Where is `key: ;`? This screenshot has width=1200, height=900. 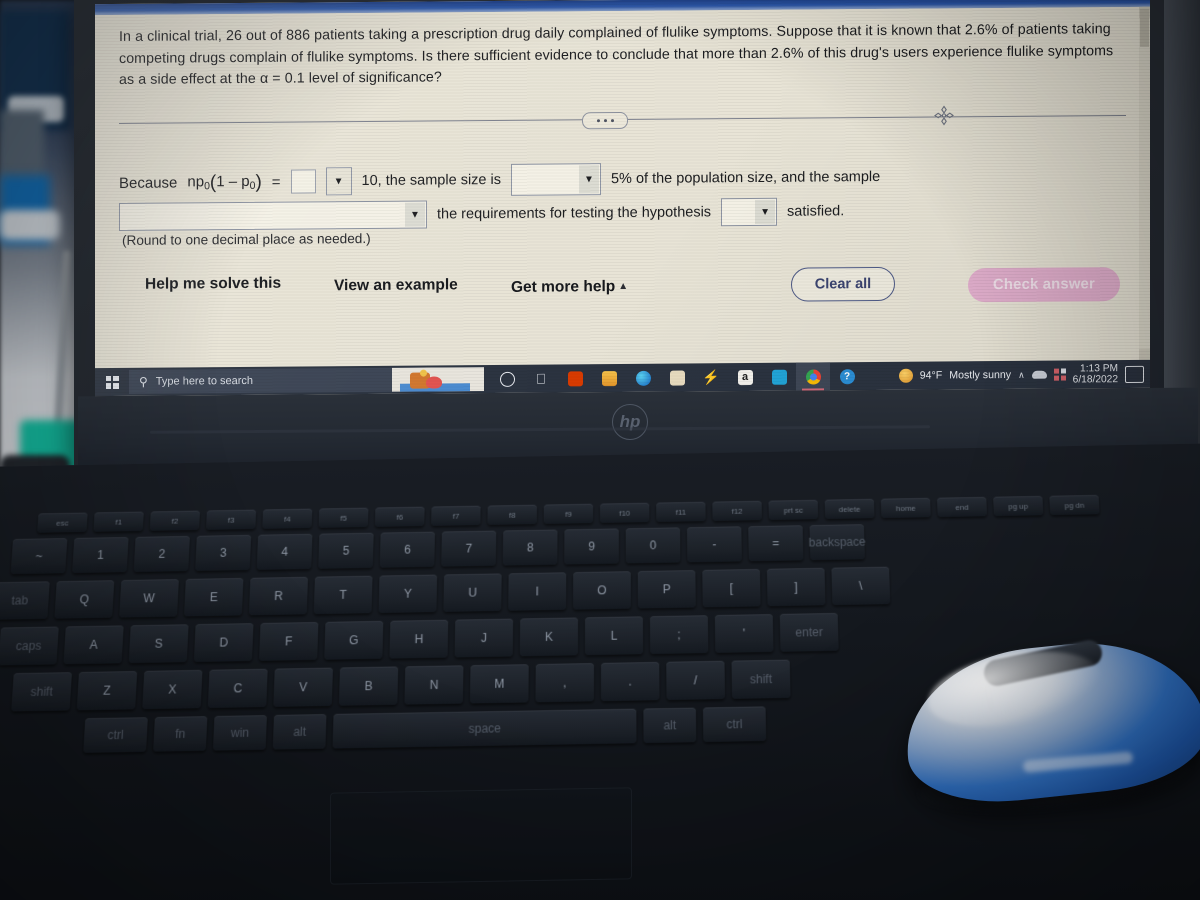
key: ; is located at coordinates (679, 635).